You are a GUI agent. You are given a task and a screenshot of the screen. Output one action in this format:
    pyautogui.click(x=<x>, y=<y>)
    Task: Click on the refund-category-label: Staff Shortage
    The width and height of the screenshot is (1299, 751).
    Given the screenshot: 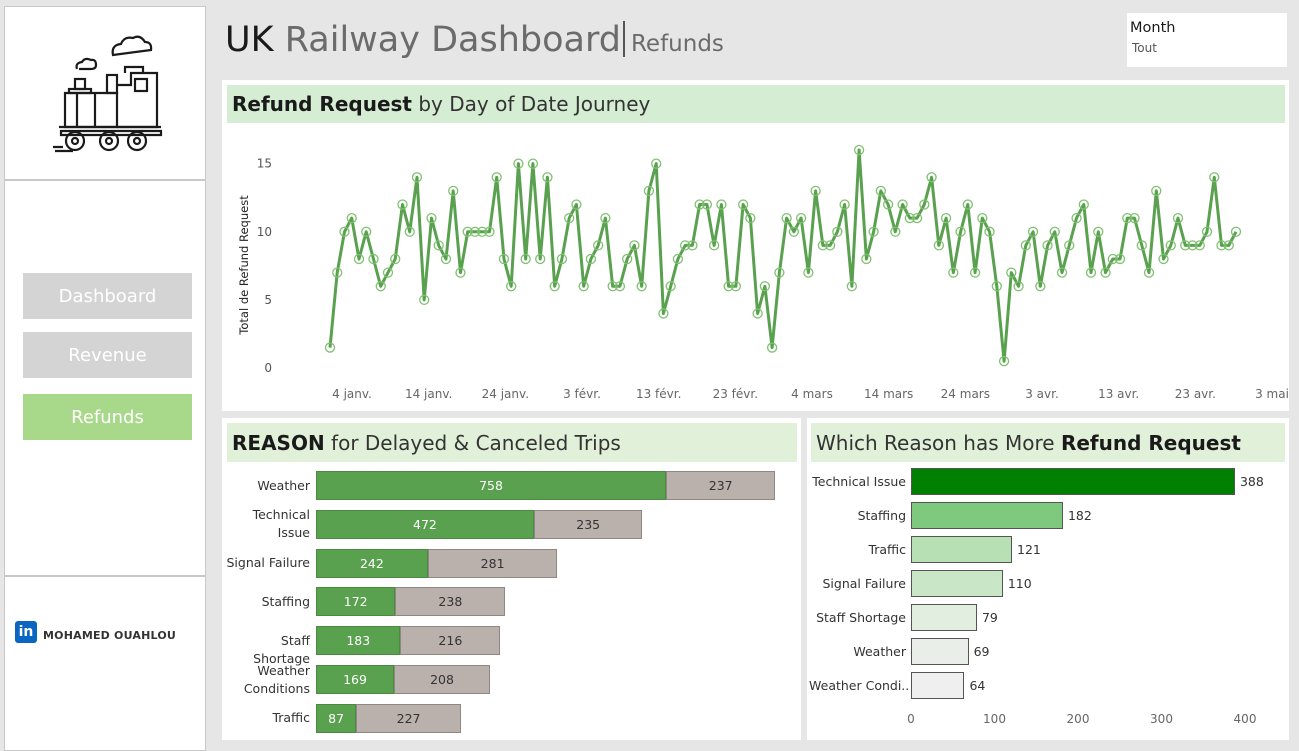 What is the action you would take?
    pyautogui.click(x=861, y=617)
    